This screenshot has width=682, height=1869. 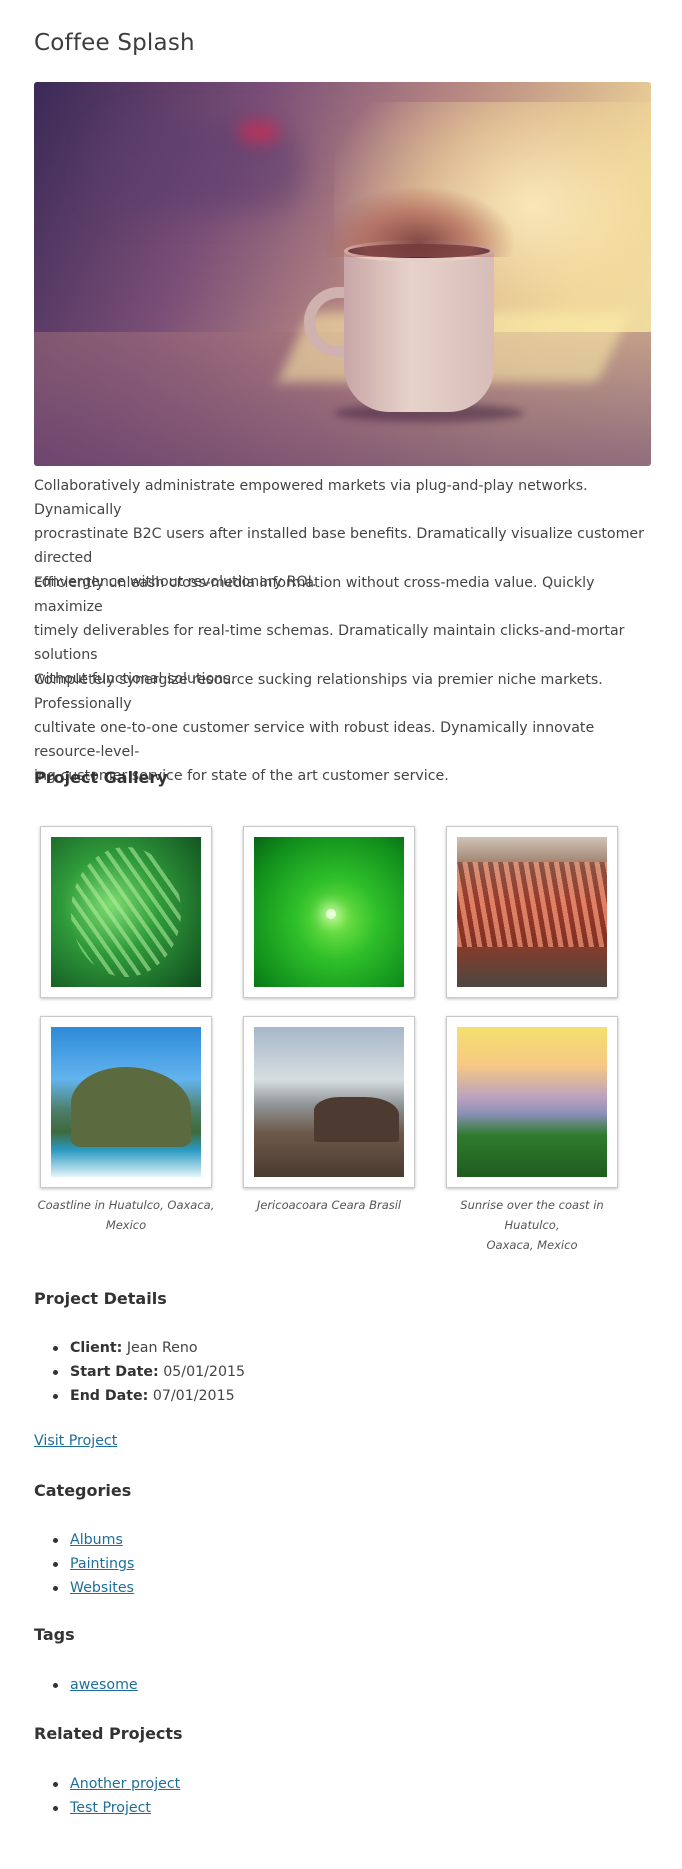 What do you see at coordinates (162, 1348) in the screenshot?
I see `client-value: Jean Reno` at bounding box center [162, 1348].